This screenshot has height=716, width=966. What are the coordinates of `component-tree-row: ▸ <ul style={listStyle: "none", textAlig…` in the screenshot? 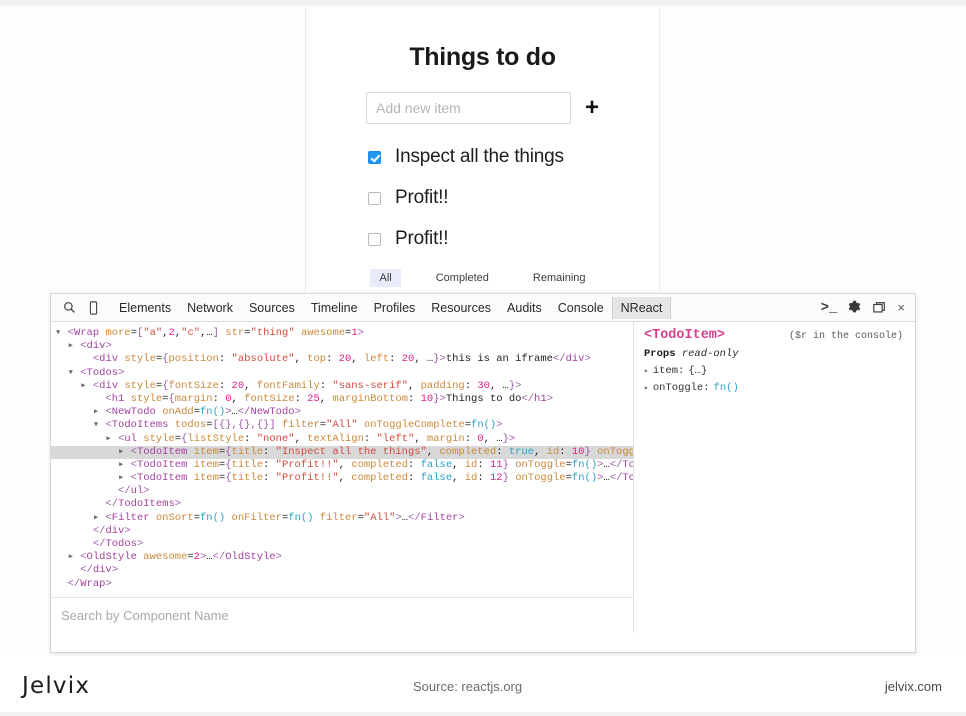 It's located at (342, 439).